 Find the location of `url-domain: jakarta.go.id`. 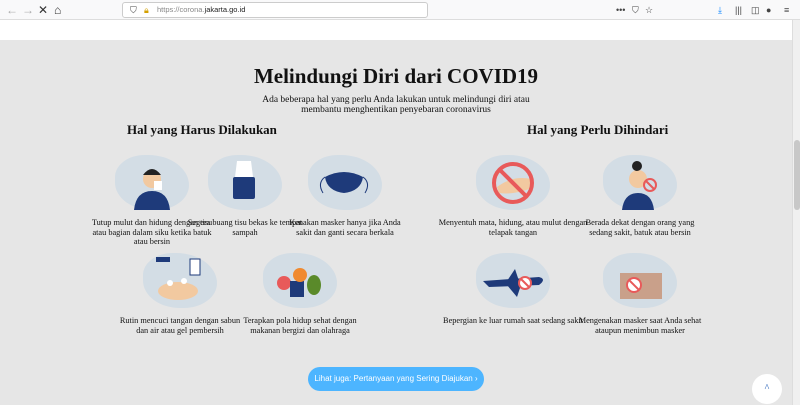

url-domain: jakarta.go.id is located at coordinates (225, 9).